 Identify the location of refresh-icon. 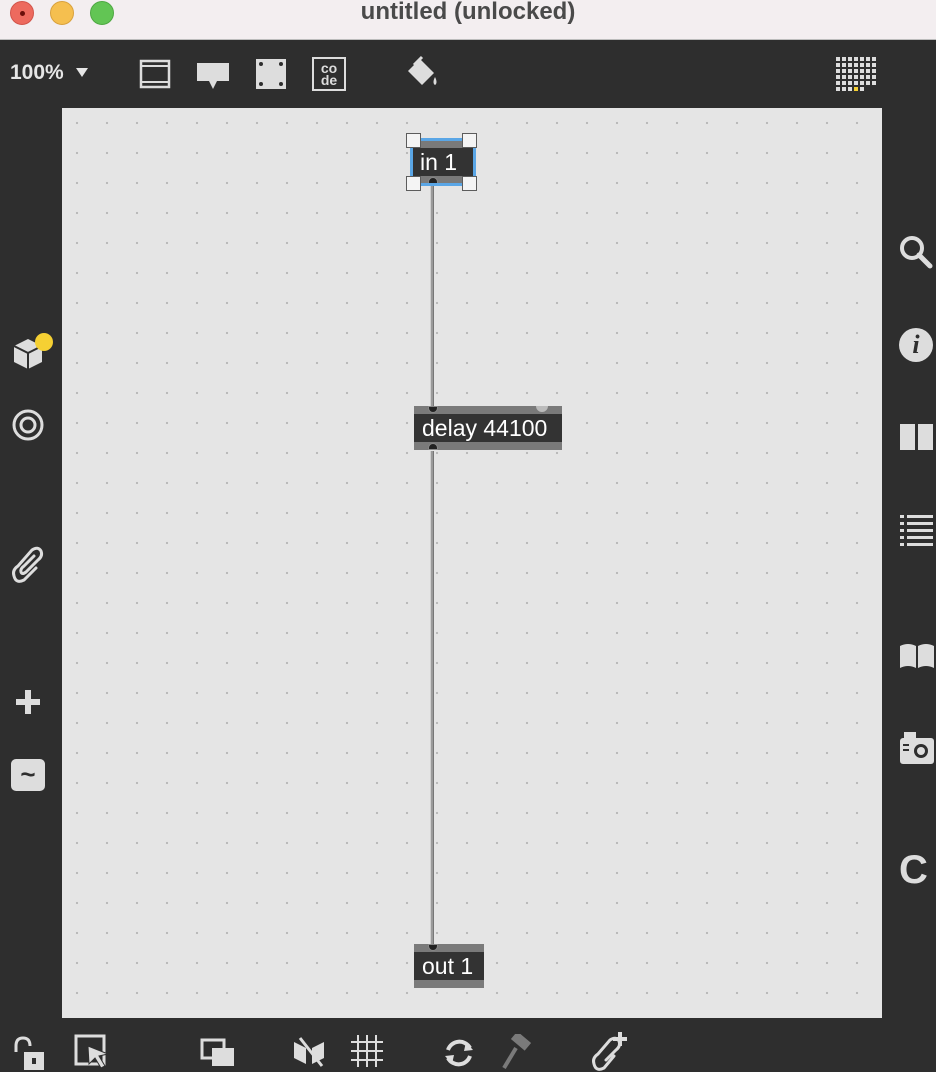
(459, 1053).